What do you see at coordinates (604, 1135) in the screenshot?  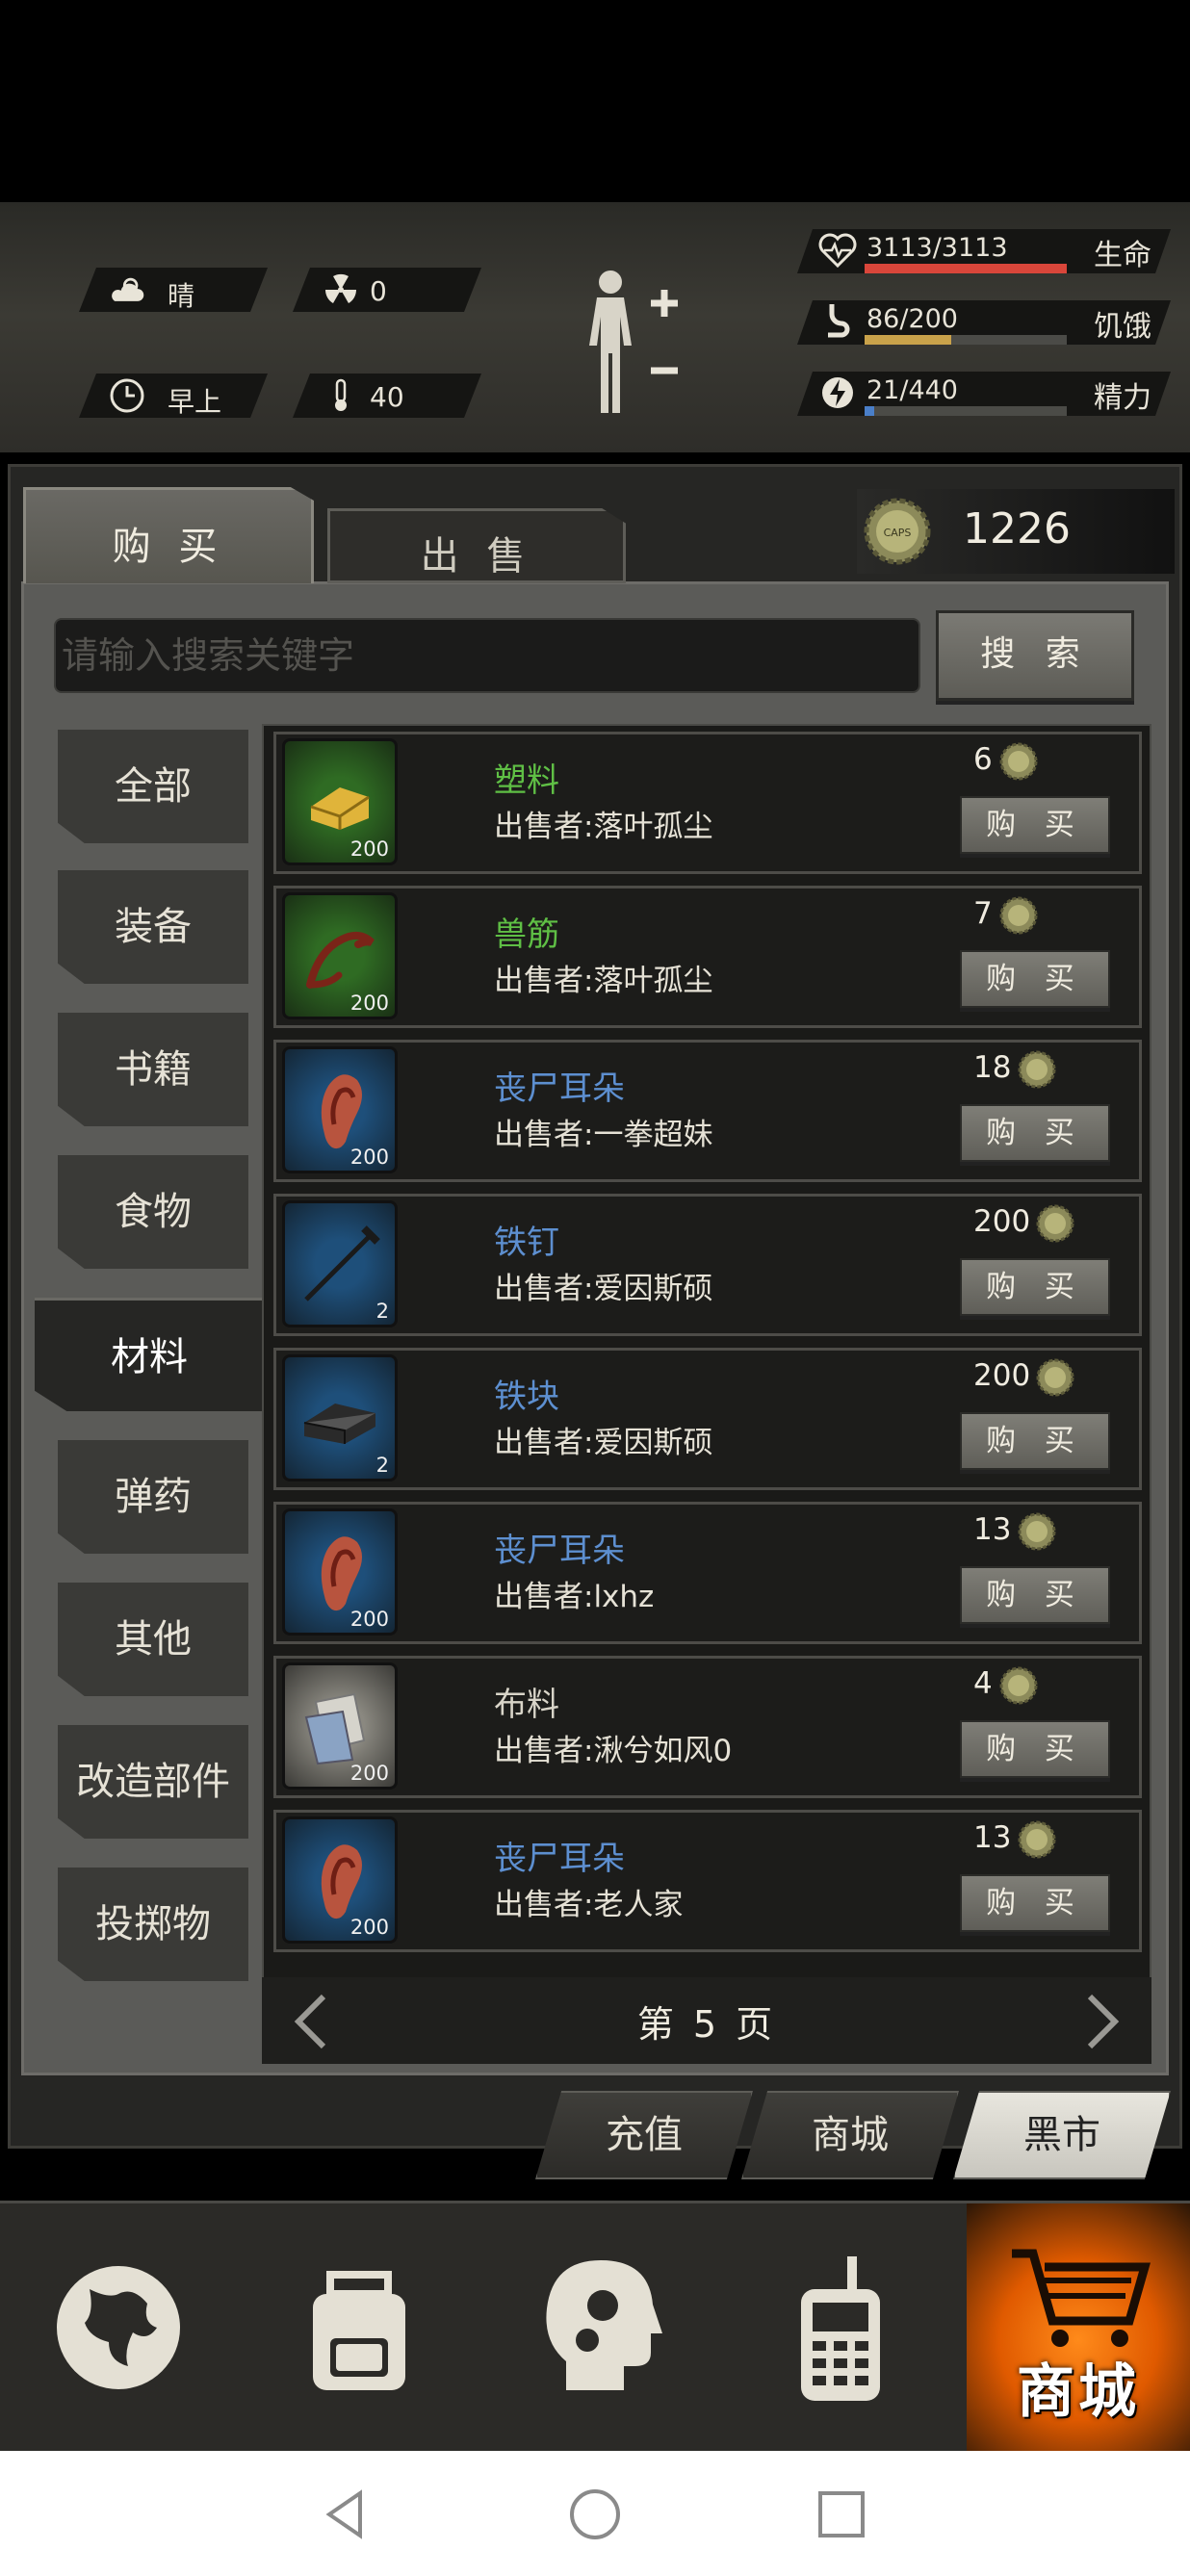 I see `item-seller: 出售者:一拳超妹` at bounding box center [604, 1135].